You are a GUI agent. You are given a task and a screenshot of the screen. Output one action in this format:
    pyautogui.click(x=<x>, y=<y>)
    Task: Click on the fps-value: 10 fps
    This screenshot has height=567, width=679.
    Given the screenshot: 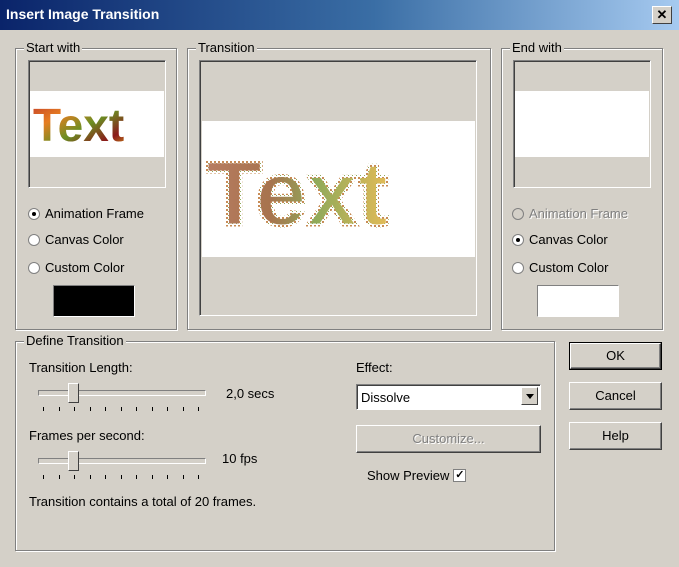 What is the action you would take?
    pyautogui.click(x=240, y=458)
    